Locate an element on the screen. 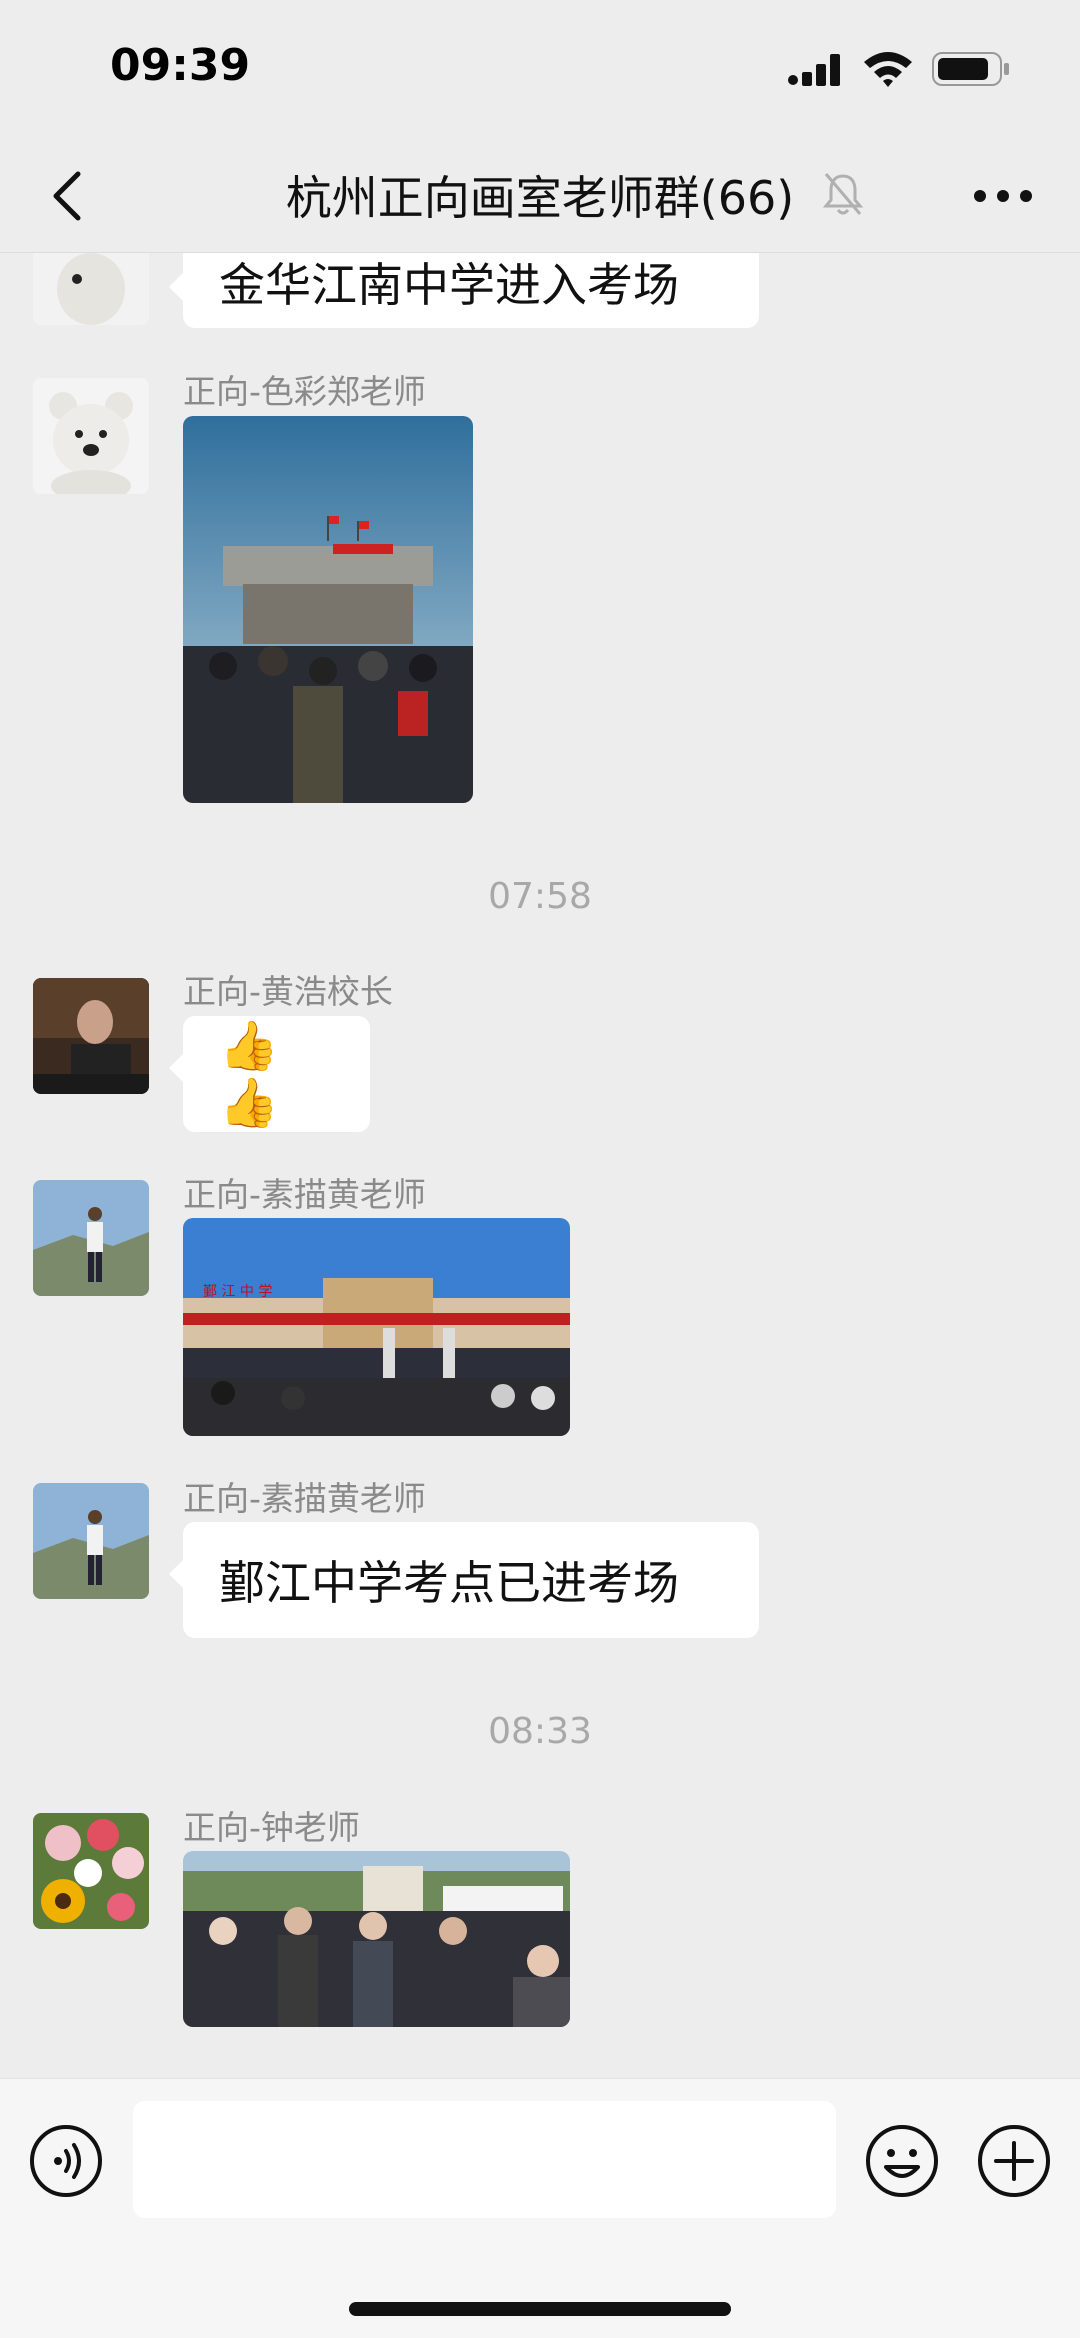  photo-message: 鄞 江 中 学 is located at coordinates (376, 1327).